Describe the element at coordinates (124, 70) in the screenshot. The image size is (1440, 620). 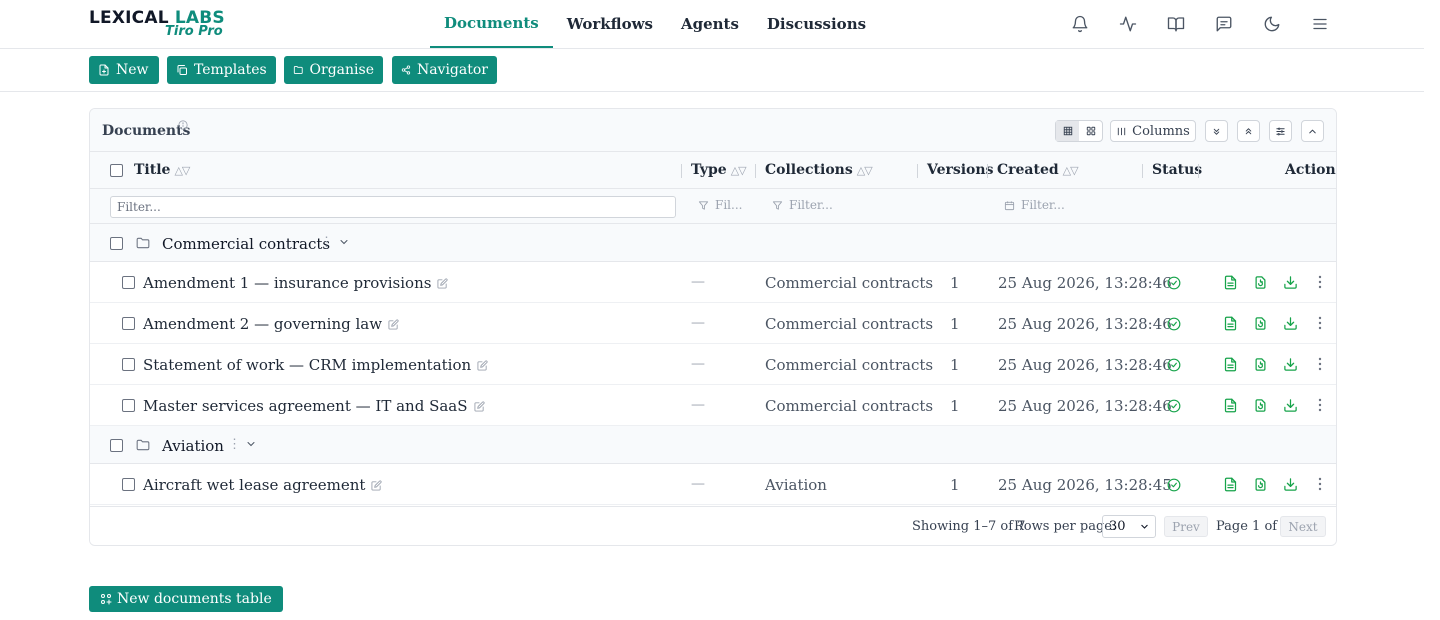
I see `new-button: New` at that location.